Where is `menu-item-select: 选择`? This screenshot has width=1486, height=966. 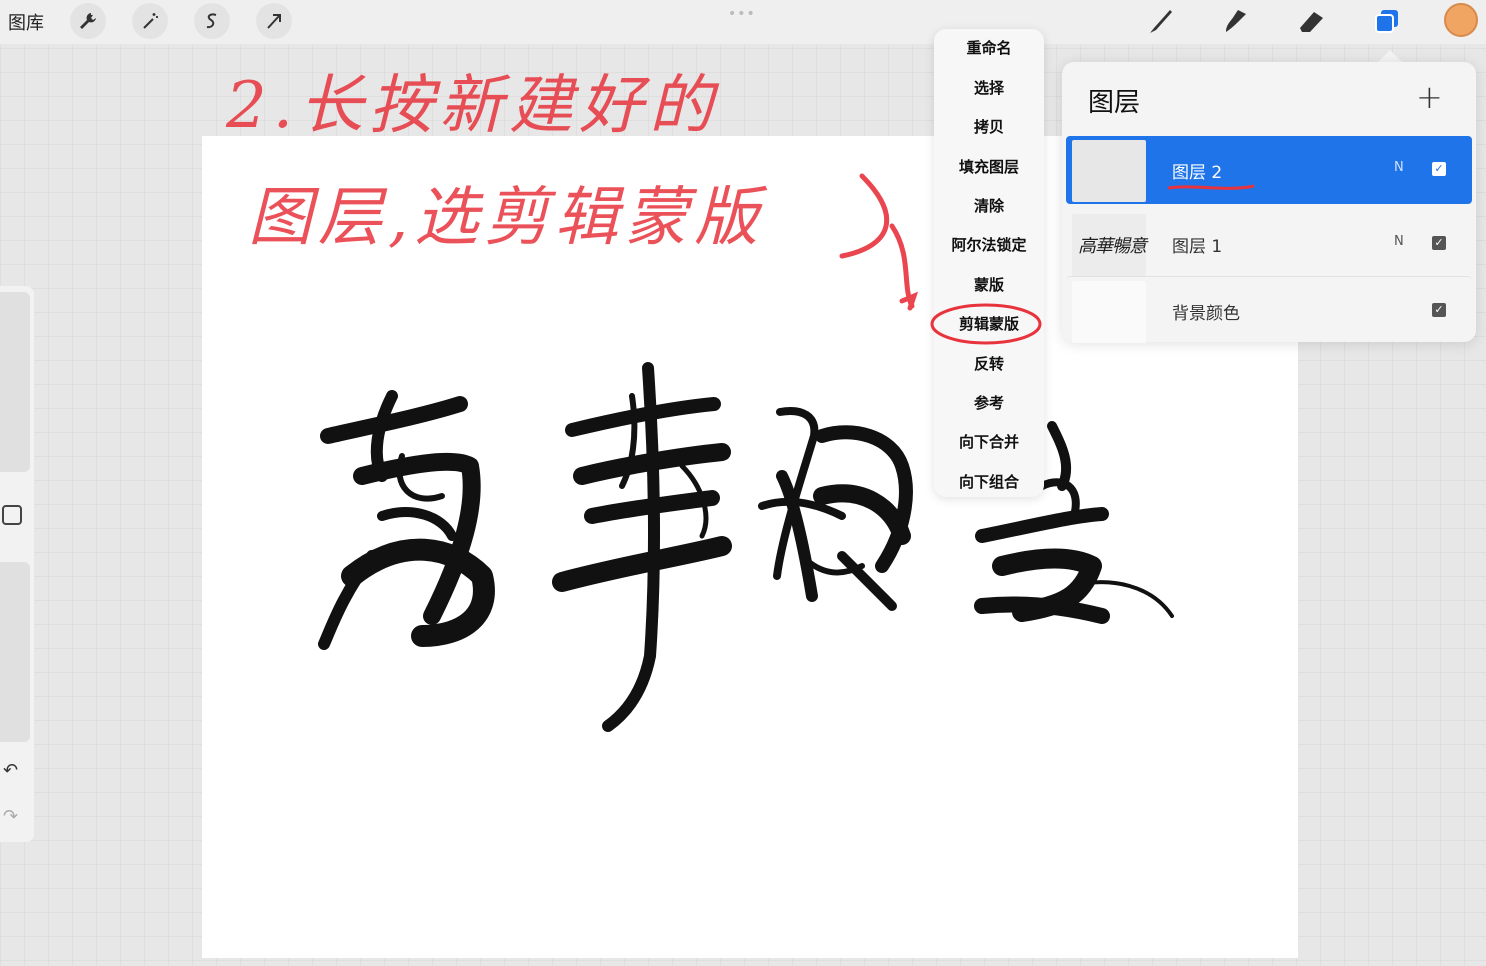
menu-item-select: 选择 is located at coordinates (989, 88).